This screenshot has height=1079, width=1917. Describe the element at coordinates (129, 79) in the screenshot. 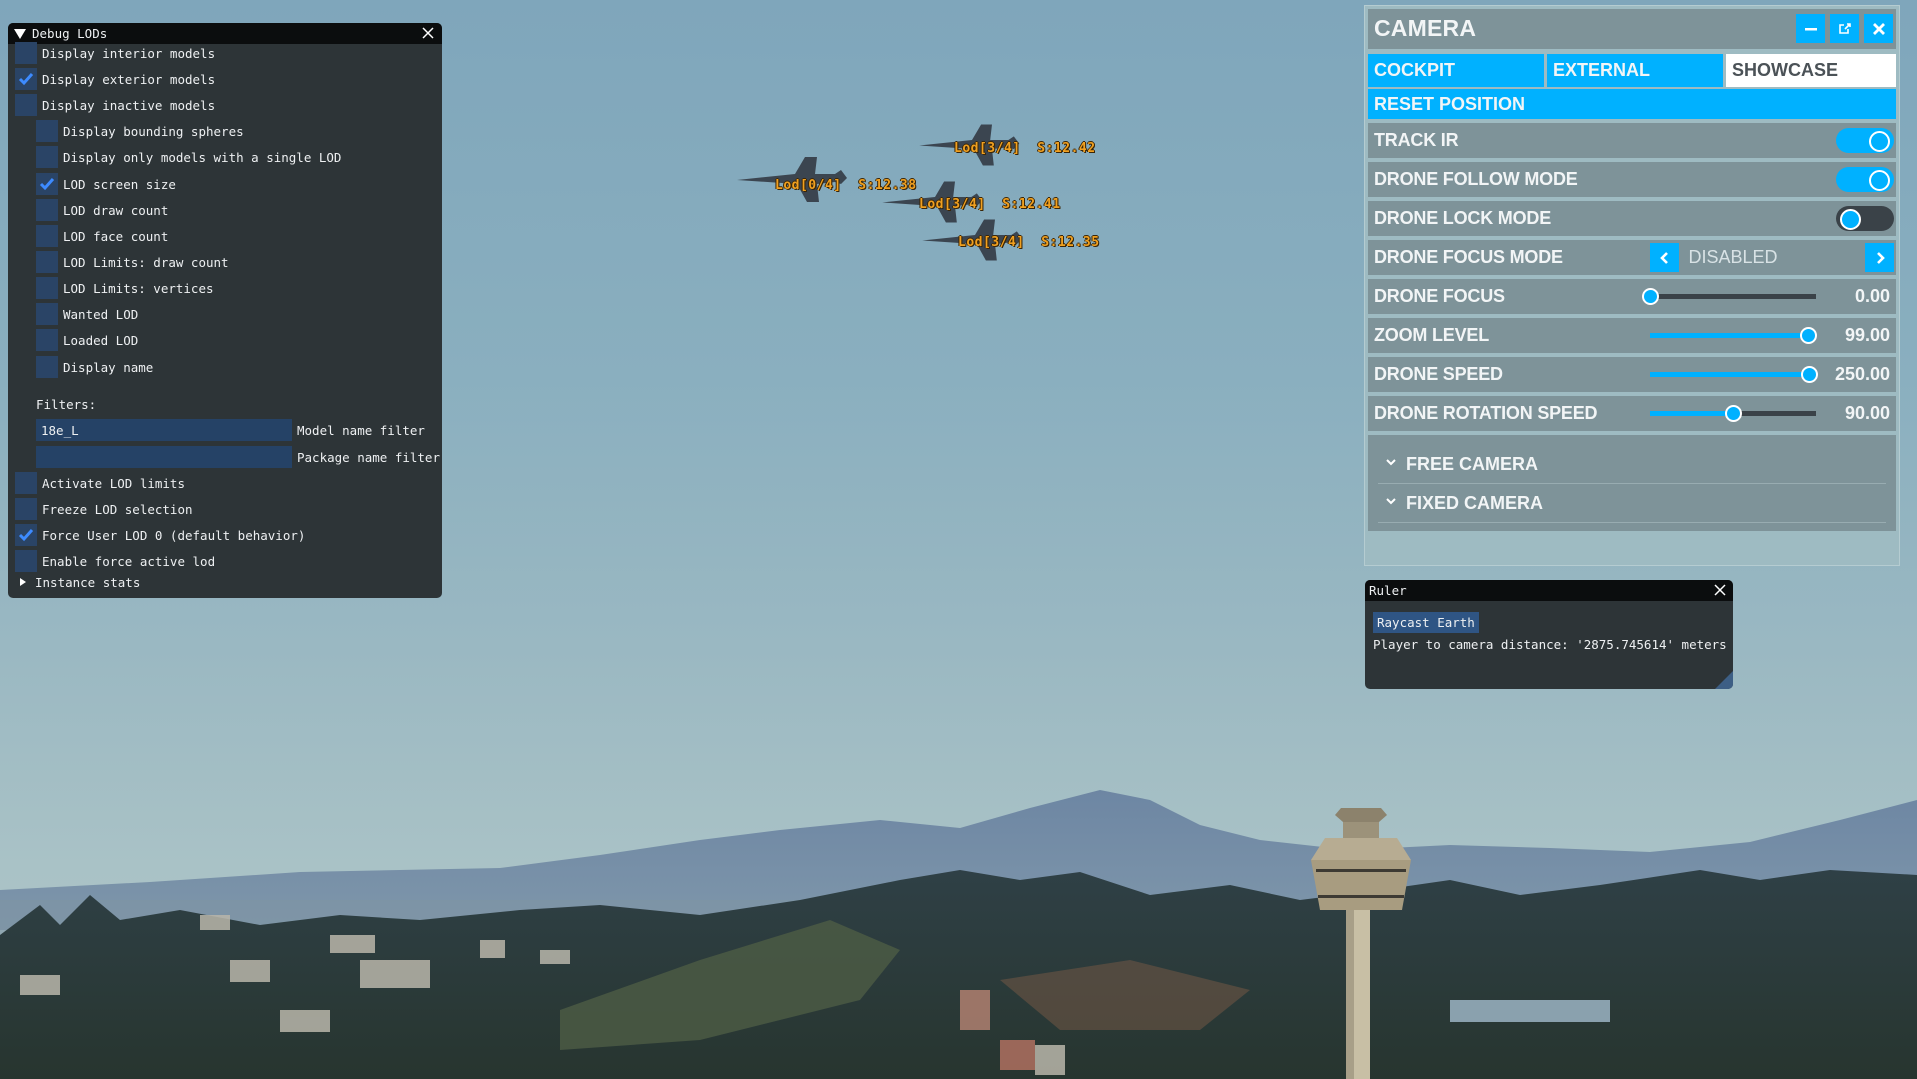

I see `checkbox-label: Display exterior models` at that location.